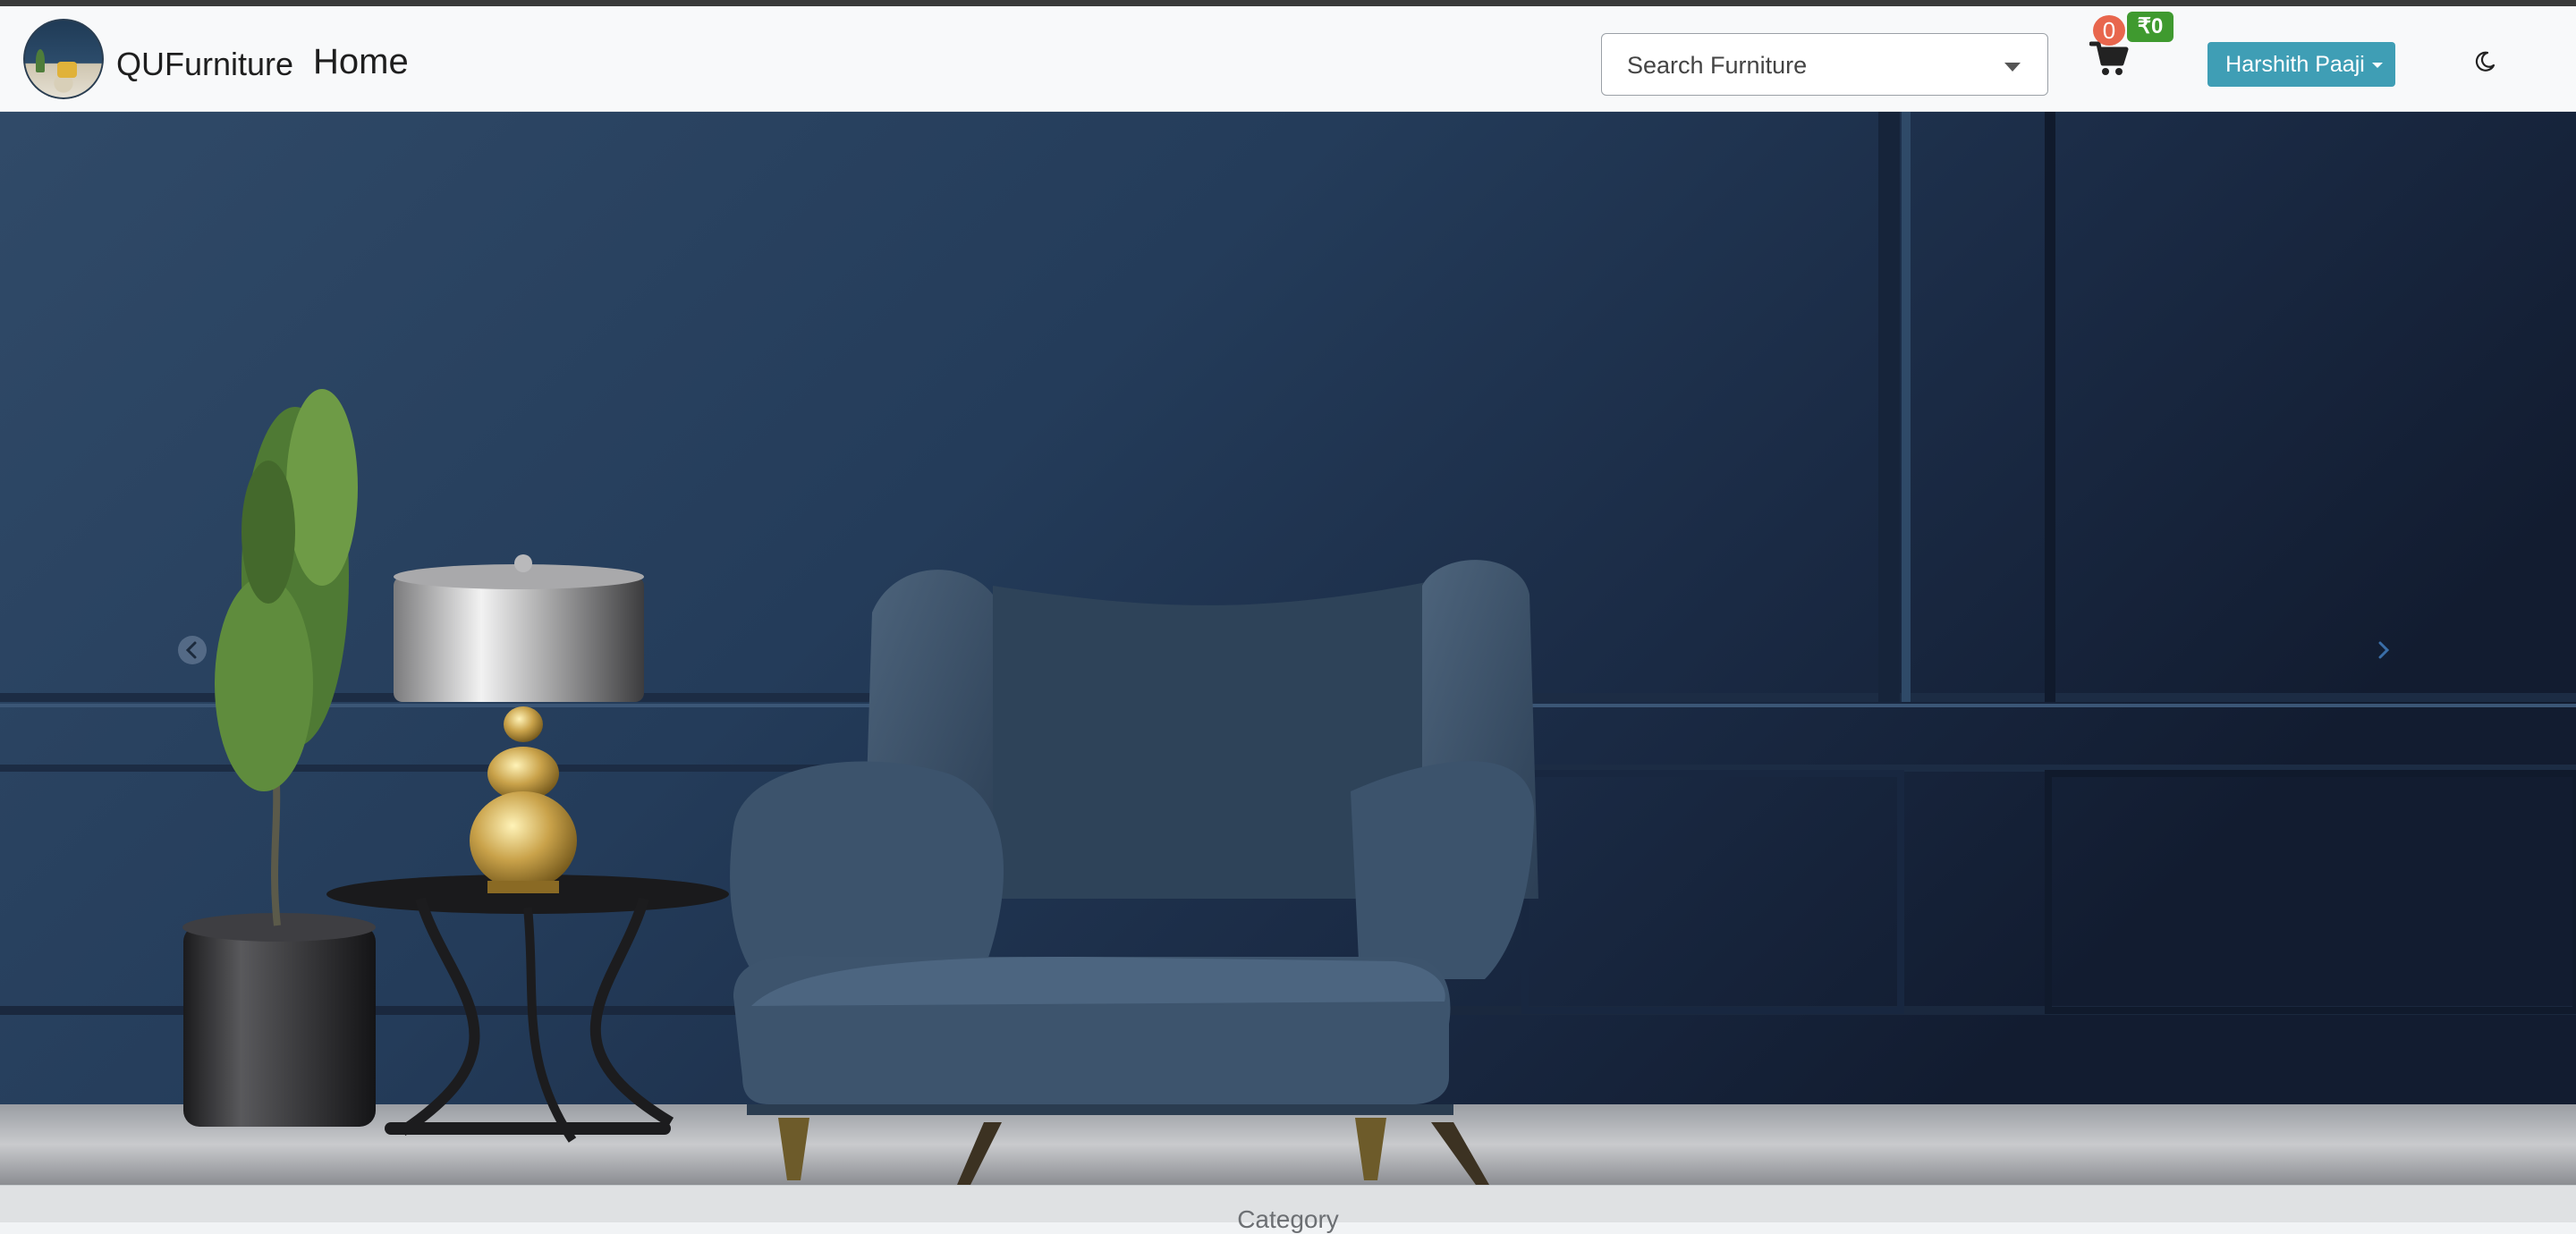  Describe the element at coordinates (2377, 65) in the screenshot. I see `caret-down-icon` at that location.